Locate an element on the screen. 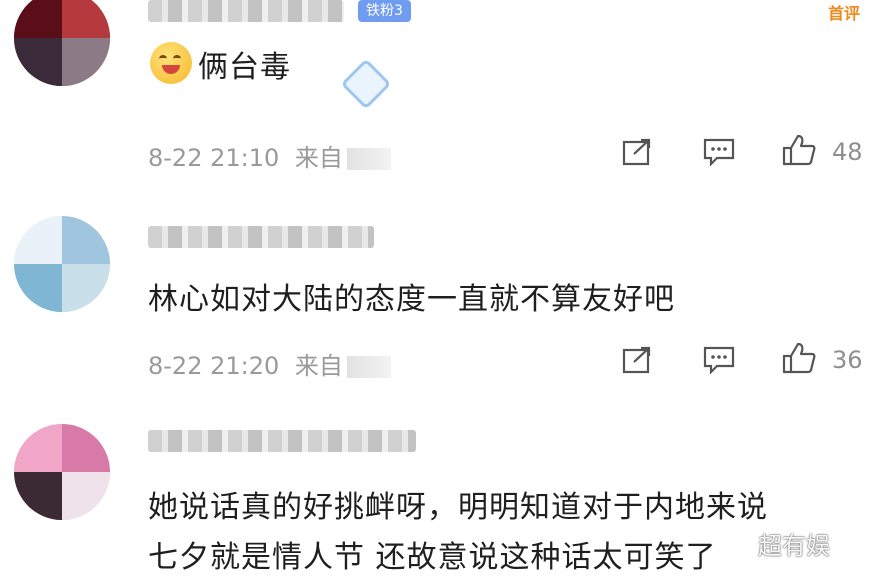 Image resolution: width=870 pixels, height=578 pixels. diamond-sticker-icon is located at coordinates (366, 84).